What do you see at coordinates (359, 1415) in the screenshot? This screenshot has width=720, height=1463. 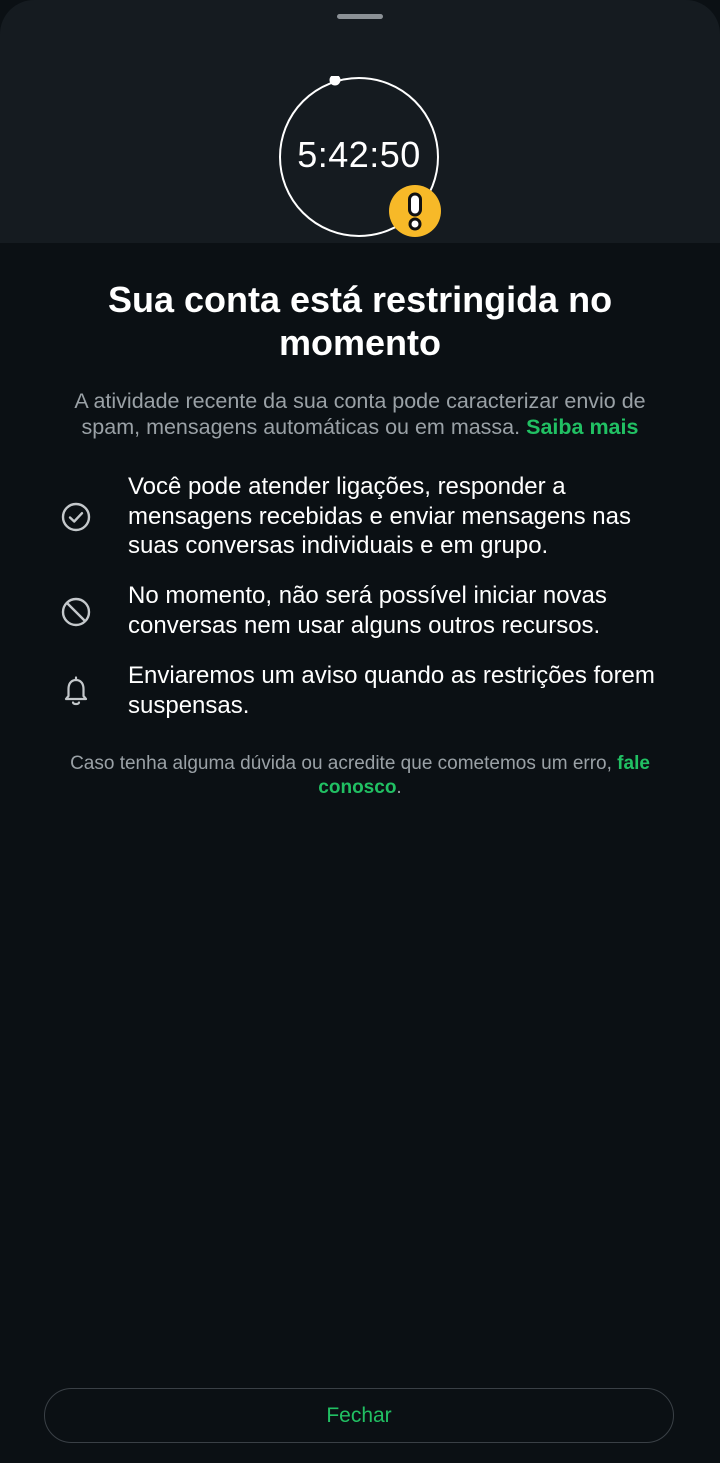 I see `close-button: Fechar` at bounding box center [359, 1415].